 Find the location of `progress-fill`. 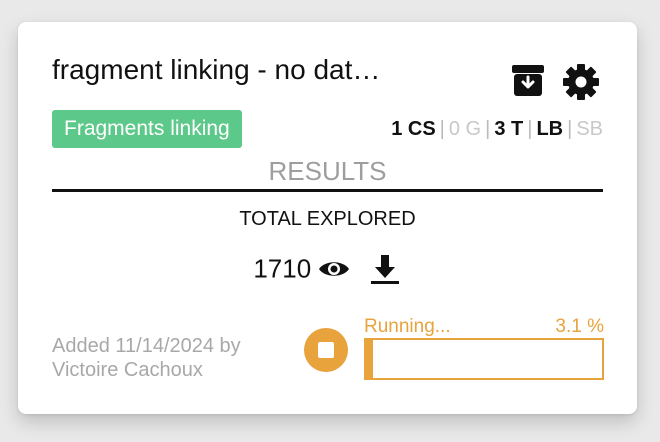

progress-fill is located at coordinates (370, 359).